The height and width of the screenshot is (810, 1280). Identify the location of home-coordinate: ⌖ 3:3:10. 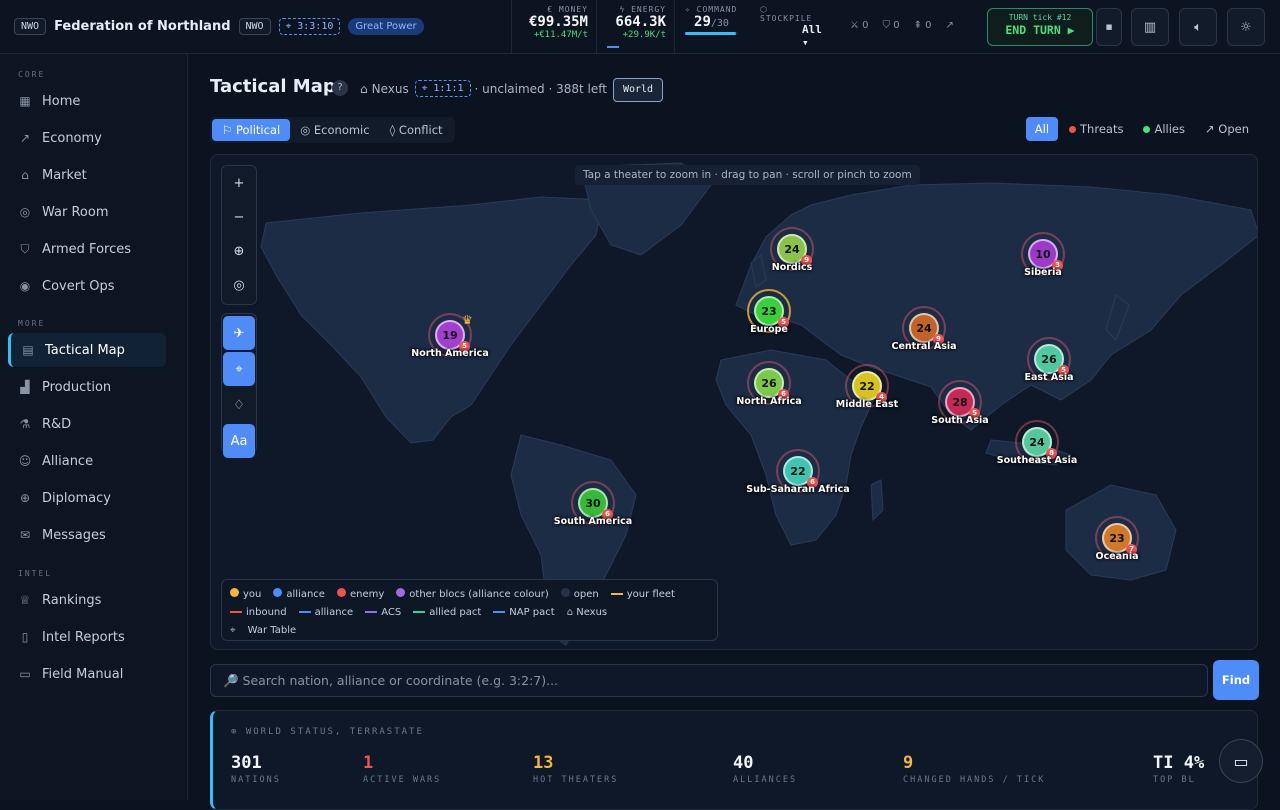
(309, 26).